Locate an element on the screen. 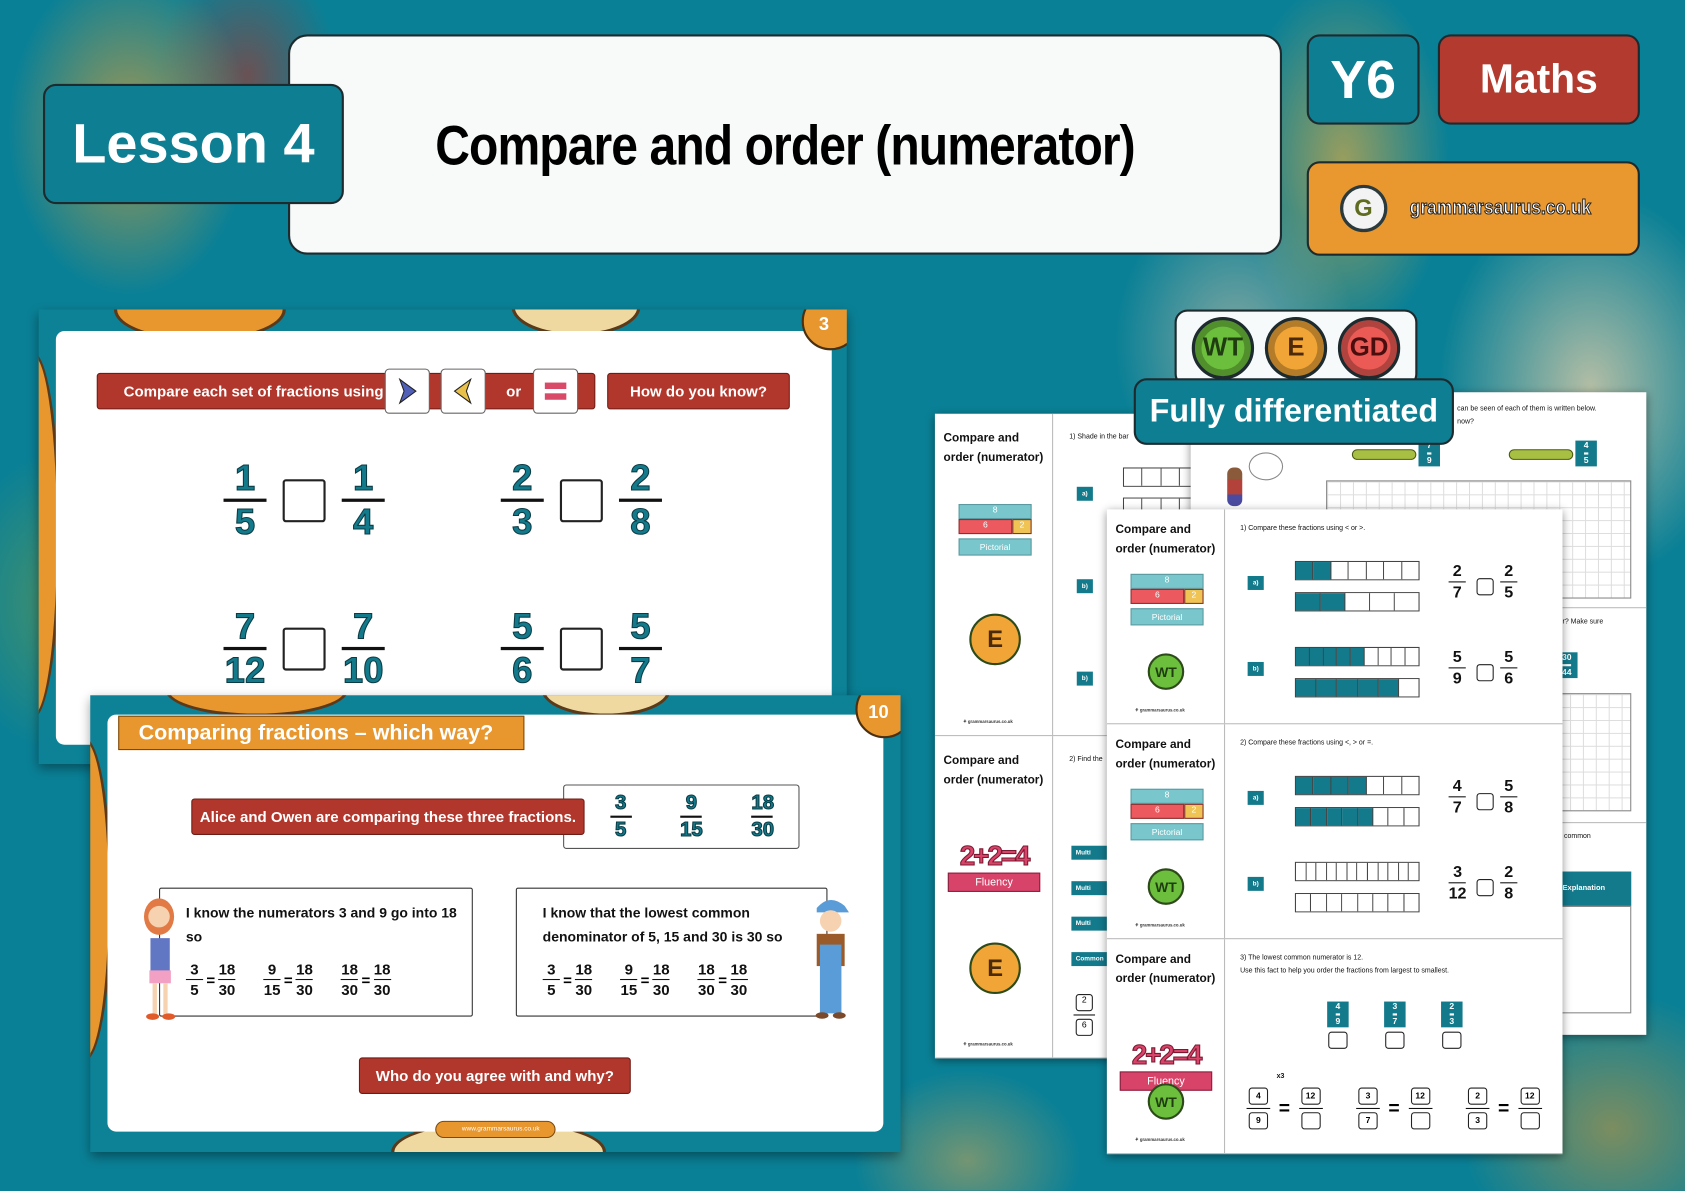 The width and height of the screenshot is (1685, 1191). fraction: 7 12 is located at coordinates (245, 649).